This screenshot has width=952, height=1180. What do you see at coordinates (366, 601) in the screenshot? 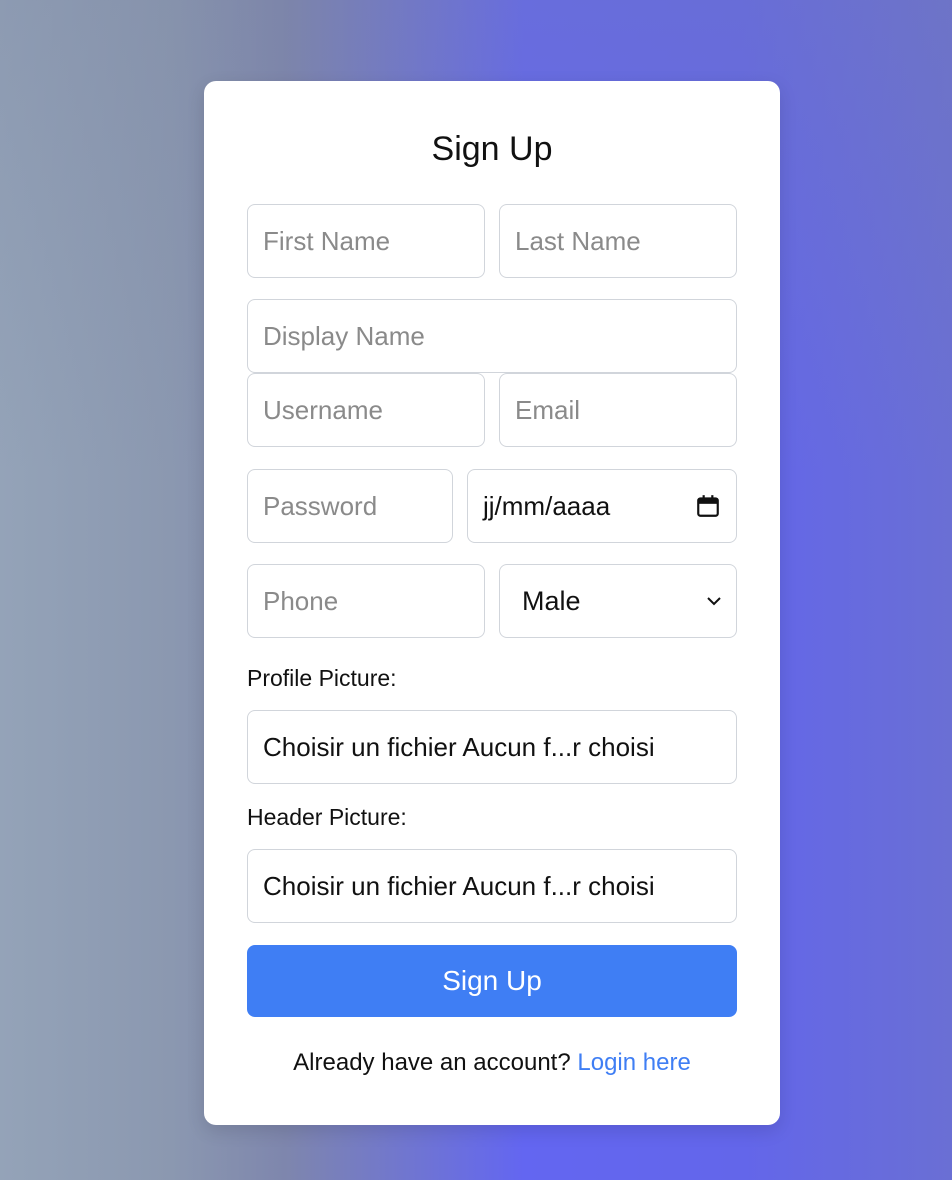
I see `phone-input` at bounding box center [366, 601].